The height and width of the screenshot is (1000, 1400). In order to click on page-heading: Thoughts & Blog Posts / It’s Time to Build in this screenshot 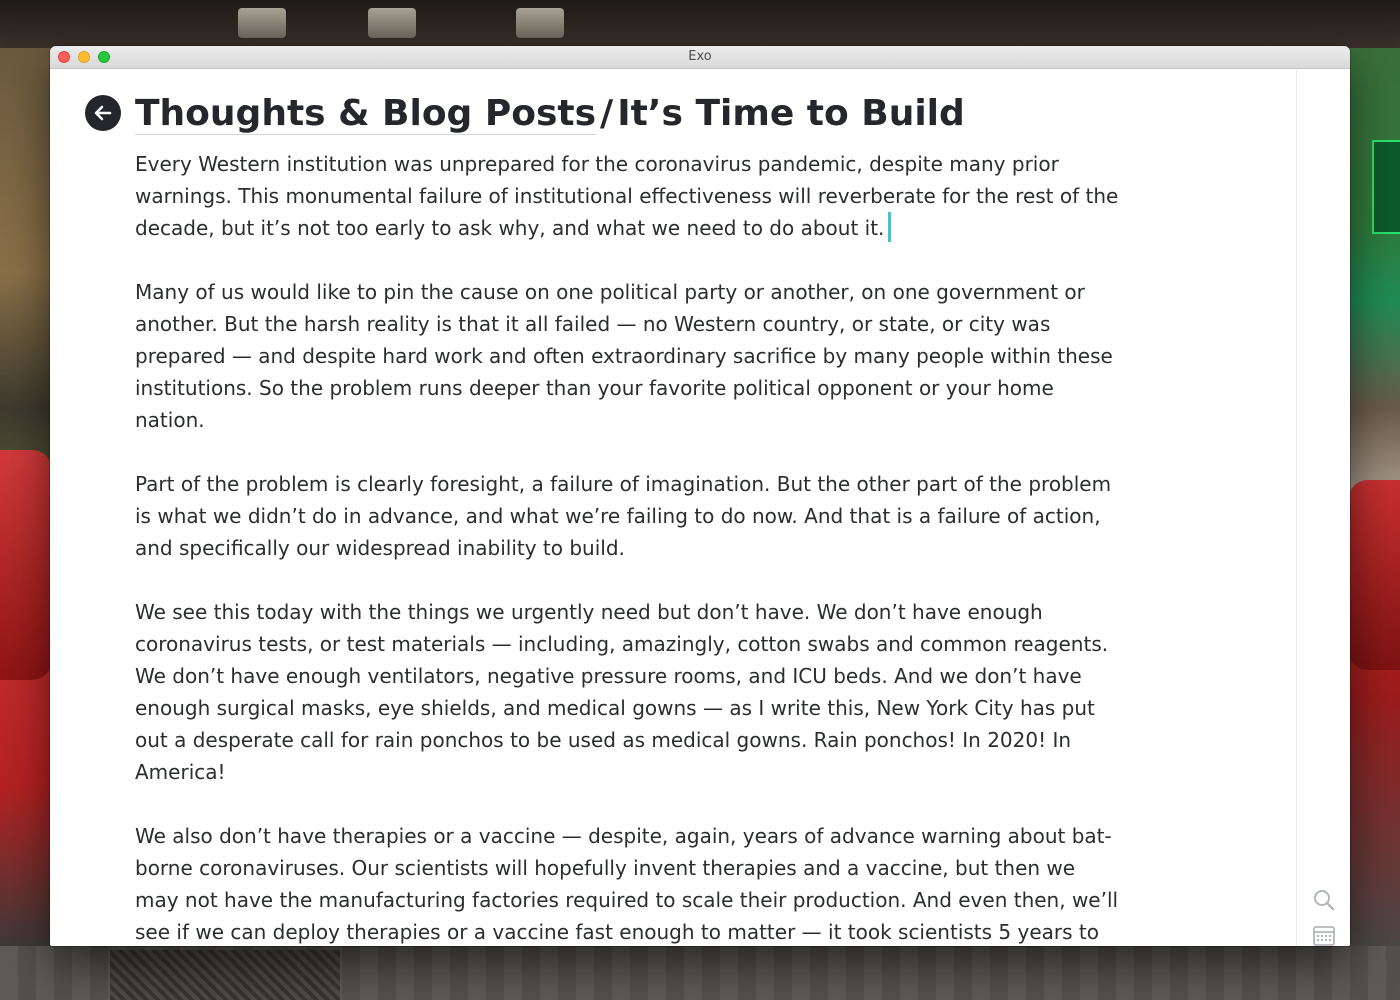, I will do `click(550, 114)`.